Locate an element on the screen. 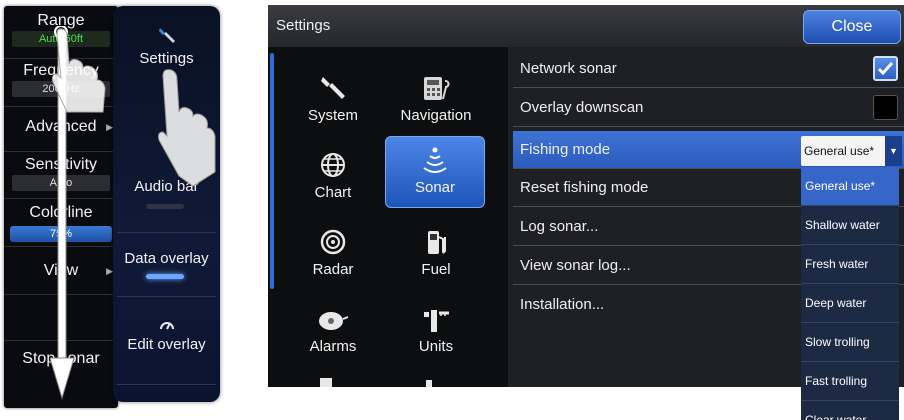  category-radar: Radar is located at coordinates (333, 255).